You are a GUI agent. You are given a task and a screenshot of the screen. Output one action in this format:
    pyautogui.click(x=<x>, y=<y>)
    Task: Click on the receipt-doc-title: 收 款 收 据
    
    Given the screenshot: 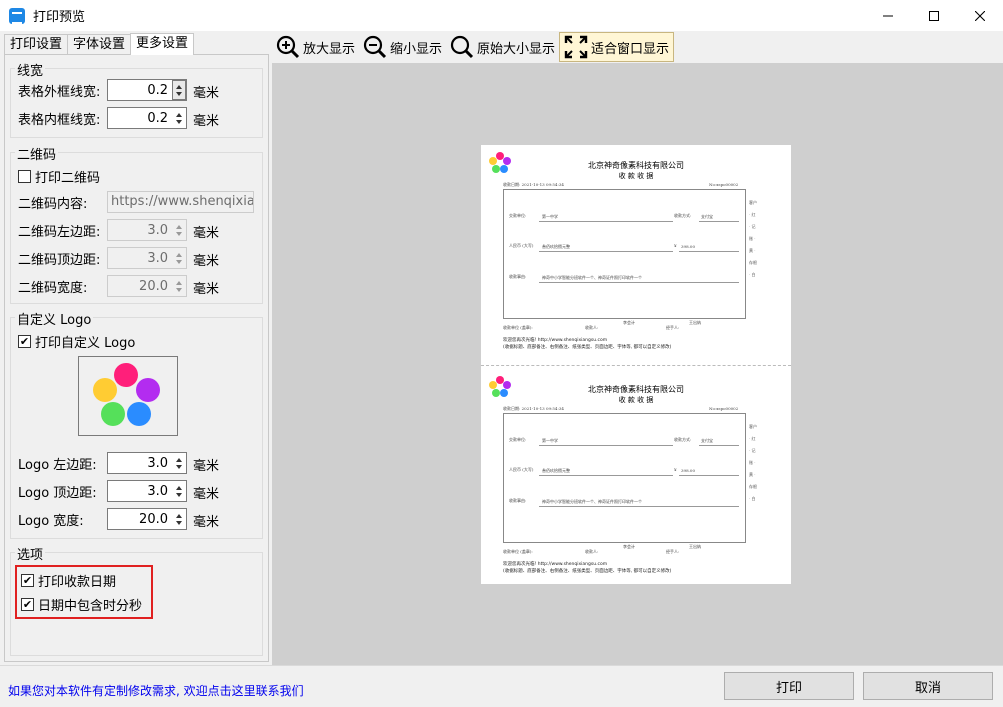 What is the action you would take?
    pyautogui.click(x=636, y=176)
    